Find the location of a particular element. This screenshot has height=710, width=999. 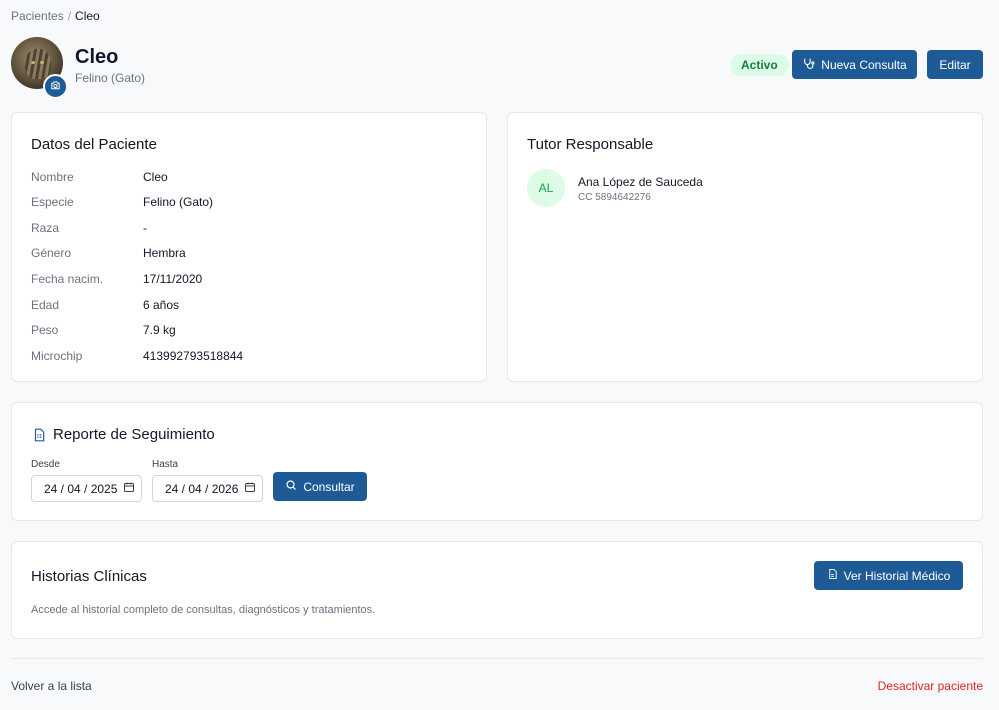

camera-icon is located at coordinates (55, 87).